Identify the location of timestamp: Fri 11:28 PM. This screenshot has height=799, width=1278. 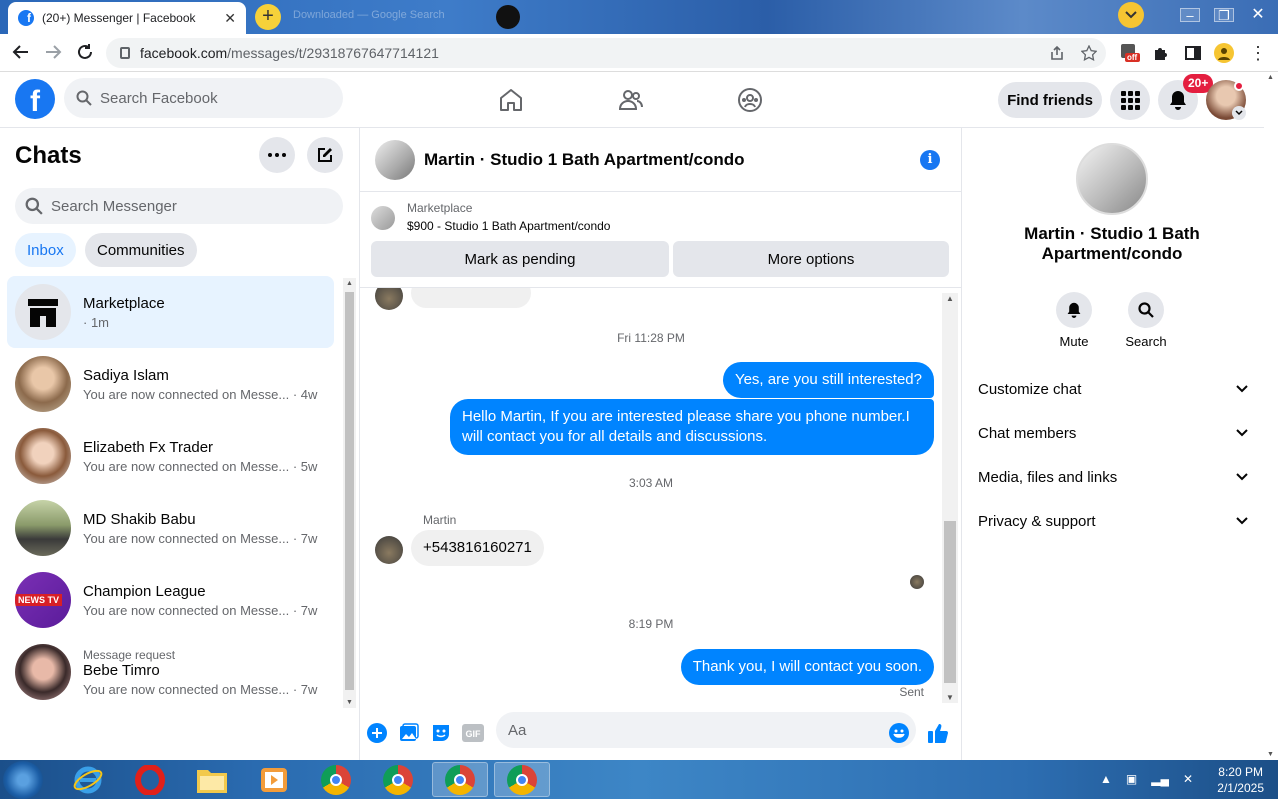
(651, 338).